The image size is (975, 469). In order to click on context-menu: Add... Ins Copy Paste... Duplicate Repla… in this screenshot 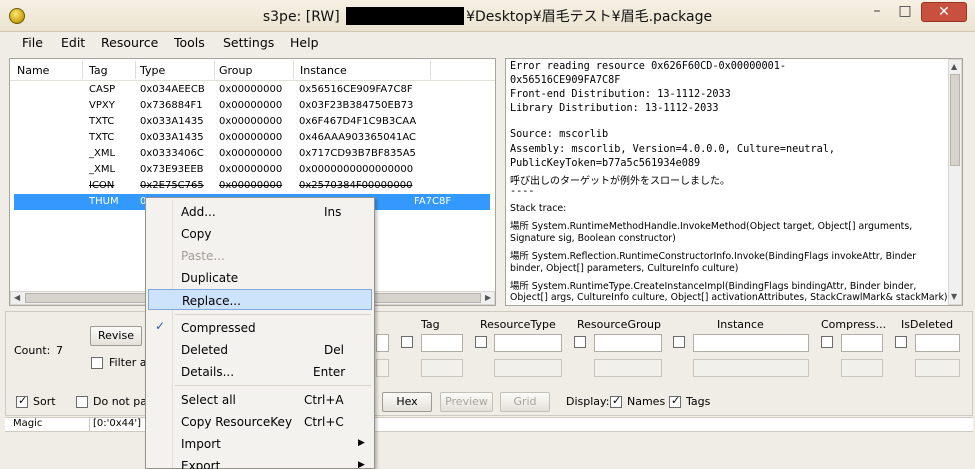, I will do `click(260, 333)`.